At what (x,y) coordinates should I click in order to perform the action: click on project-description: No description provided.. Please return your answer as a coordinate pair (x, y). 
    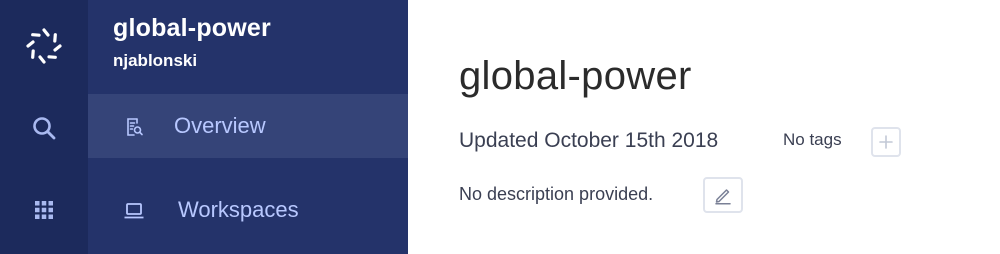
    Looking at the image, I should click on (556, 194).